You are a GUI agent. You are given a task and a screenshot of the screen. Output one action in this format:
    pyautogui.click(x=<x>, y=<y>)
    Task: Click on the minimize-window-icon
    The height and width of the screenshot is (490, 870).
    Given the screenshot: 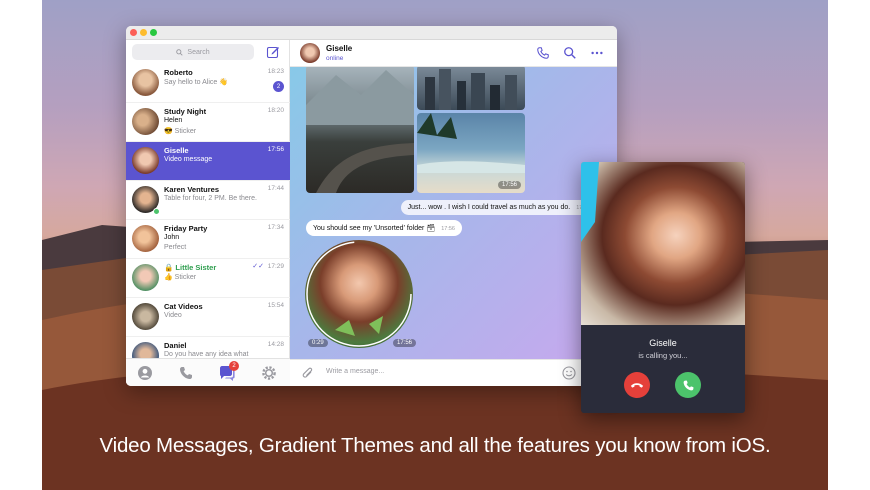 What is the action you would take?
    pyautogui.click(x=143, y=32)
    